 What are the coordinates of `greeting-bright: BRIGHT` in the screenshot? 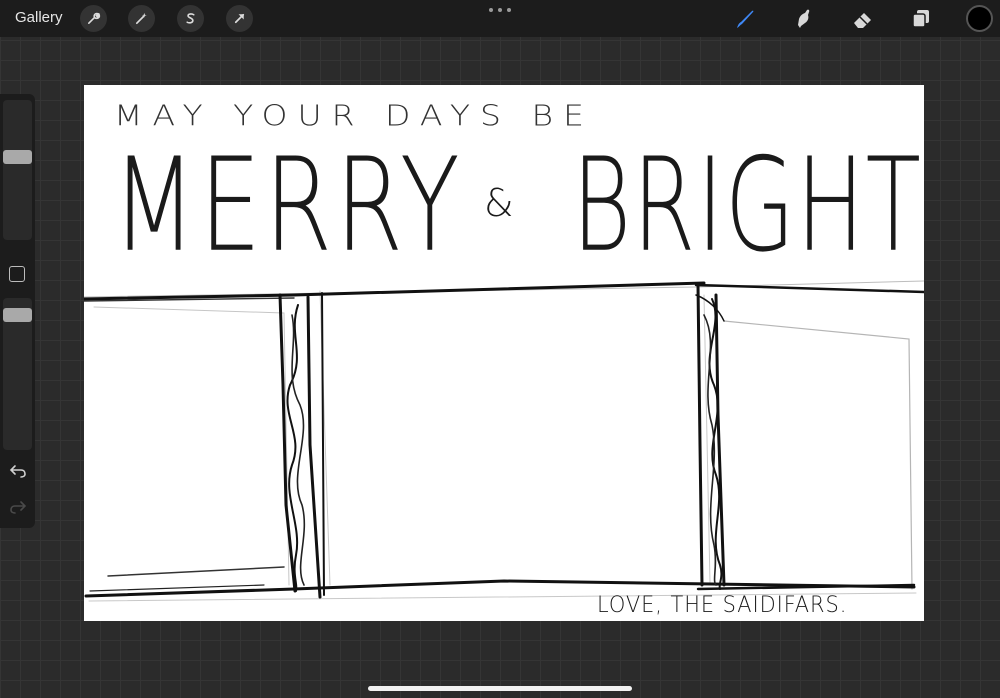 It's located at (747, 205).